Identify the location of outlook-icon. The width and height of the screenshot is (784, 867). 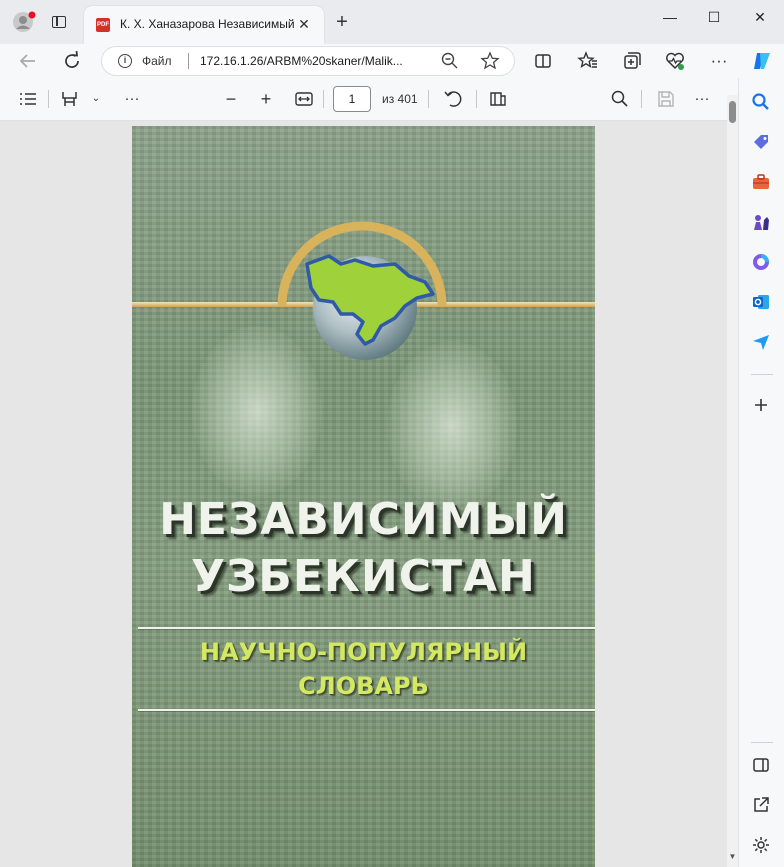
(761, 302).